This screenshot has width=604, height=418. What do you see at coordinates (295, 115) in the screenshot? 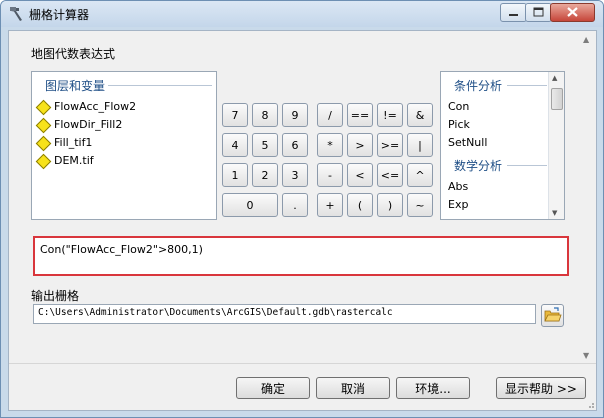
I see `key-9: 9` at bounding box center [295, 115].